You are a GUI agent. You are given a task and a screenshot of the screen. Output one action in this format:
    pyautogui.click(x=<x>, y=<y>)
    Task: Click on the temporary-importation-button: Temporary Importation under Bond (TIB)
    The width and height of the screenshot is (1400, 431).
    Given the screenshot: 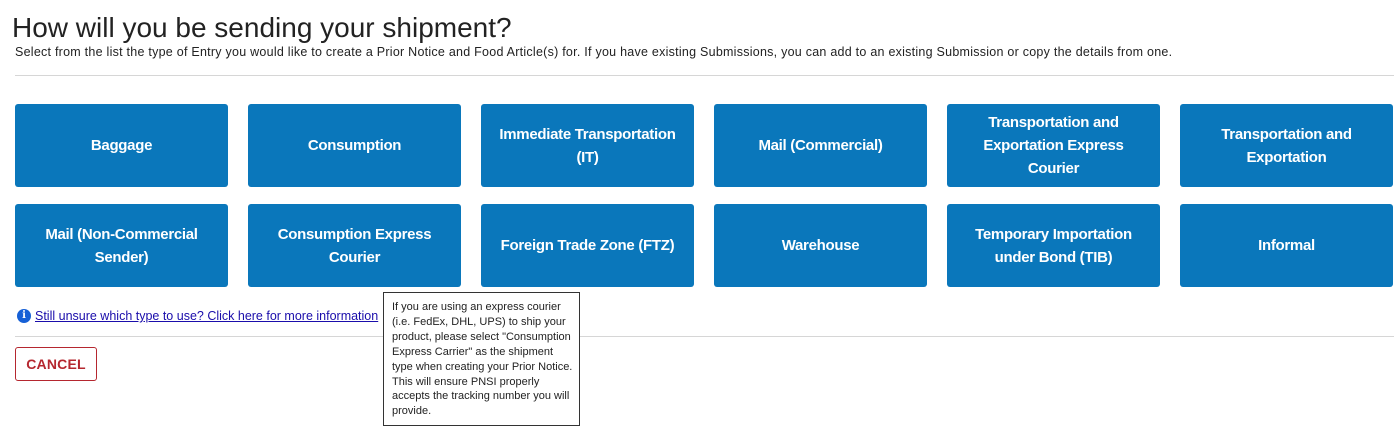 What is the action you would take?
    pyautogui.click(x=1053, y=245)
    